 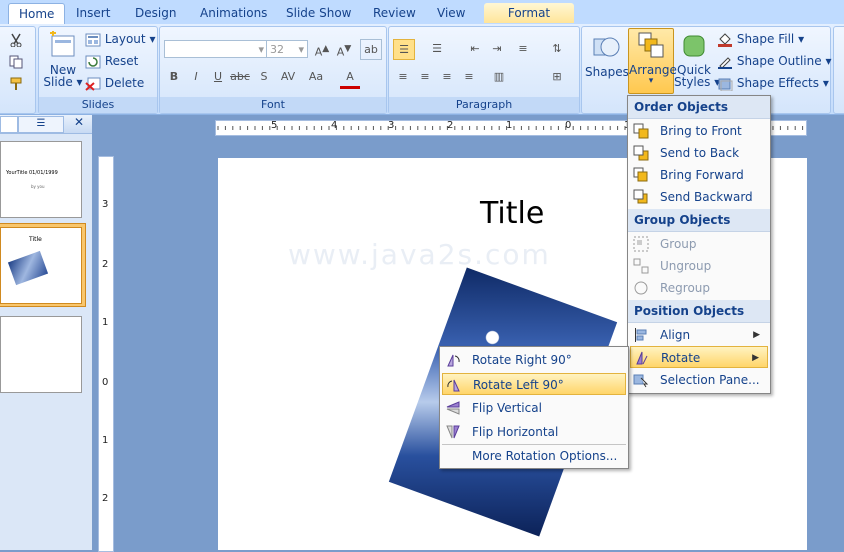 I want to click on tab-slide-show: Slide Show, so click(x=318, y=13).